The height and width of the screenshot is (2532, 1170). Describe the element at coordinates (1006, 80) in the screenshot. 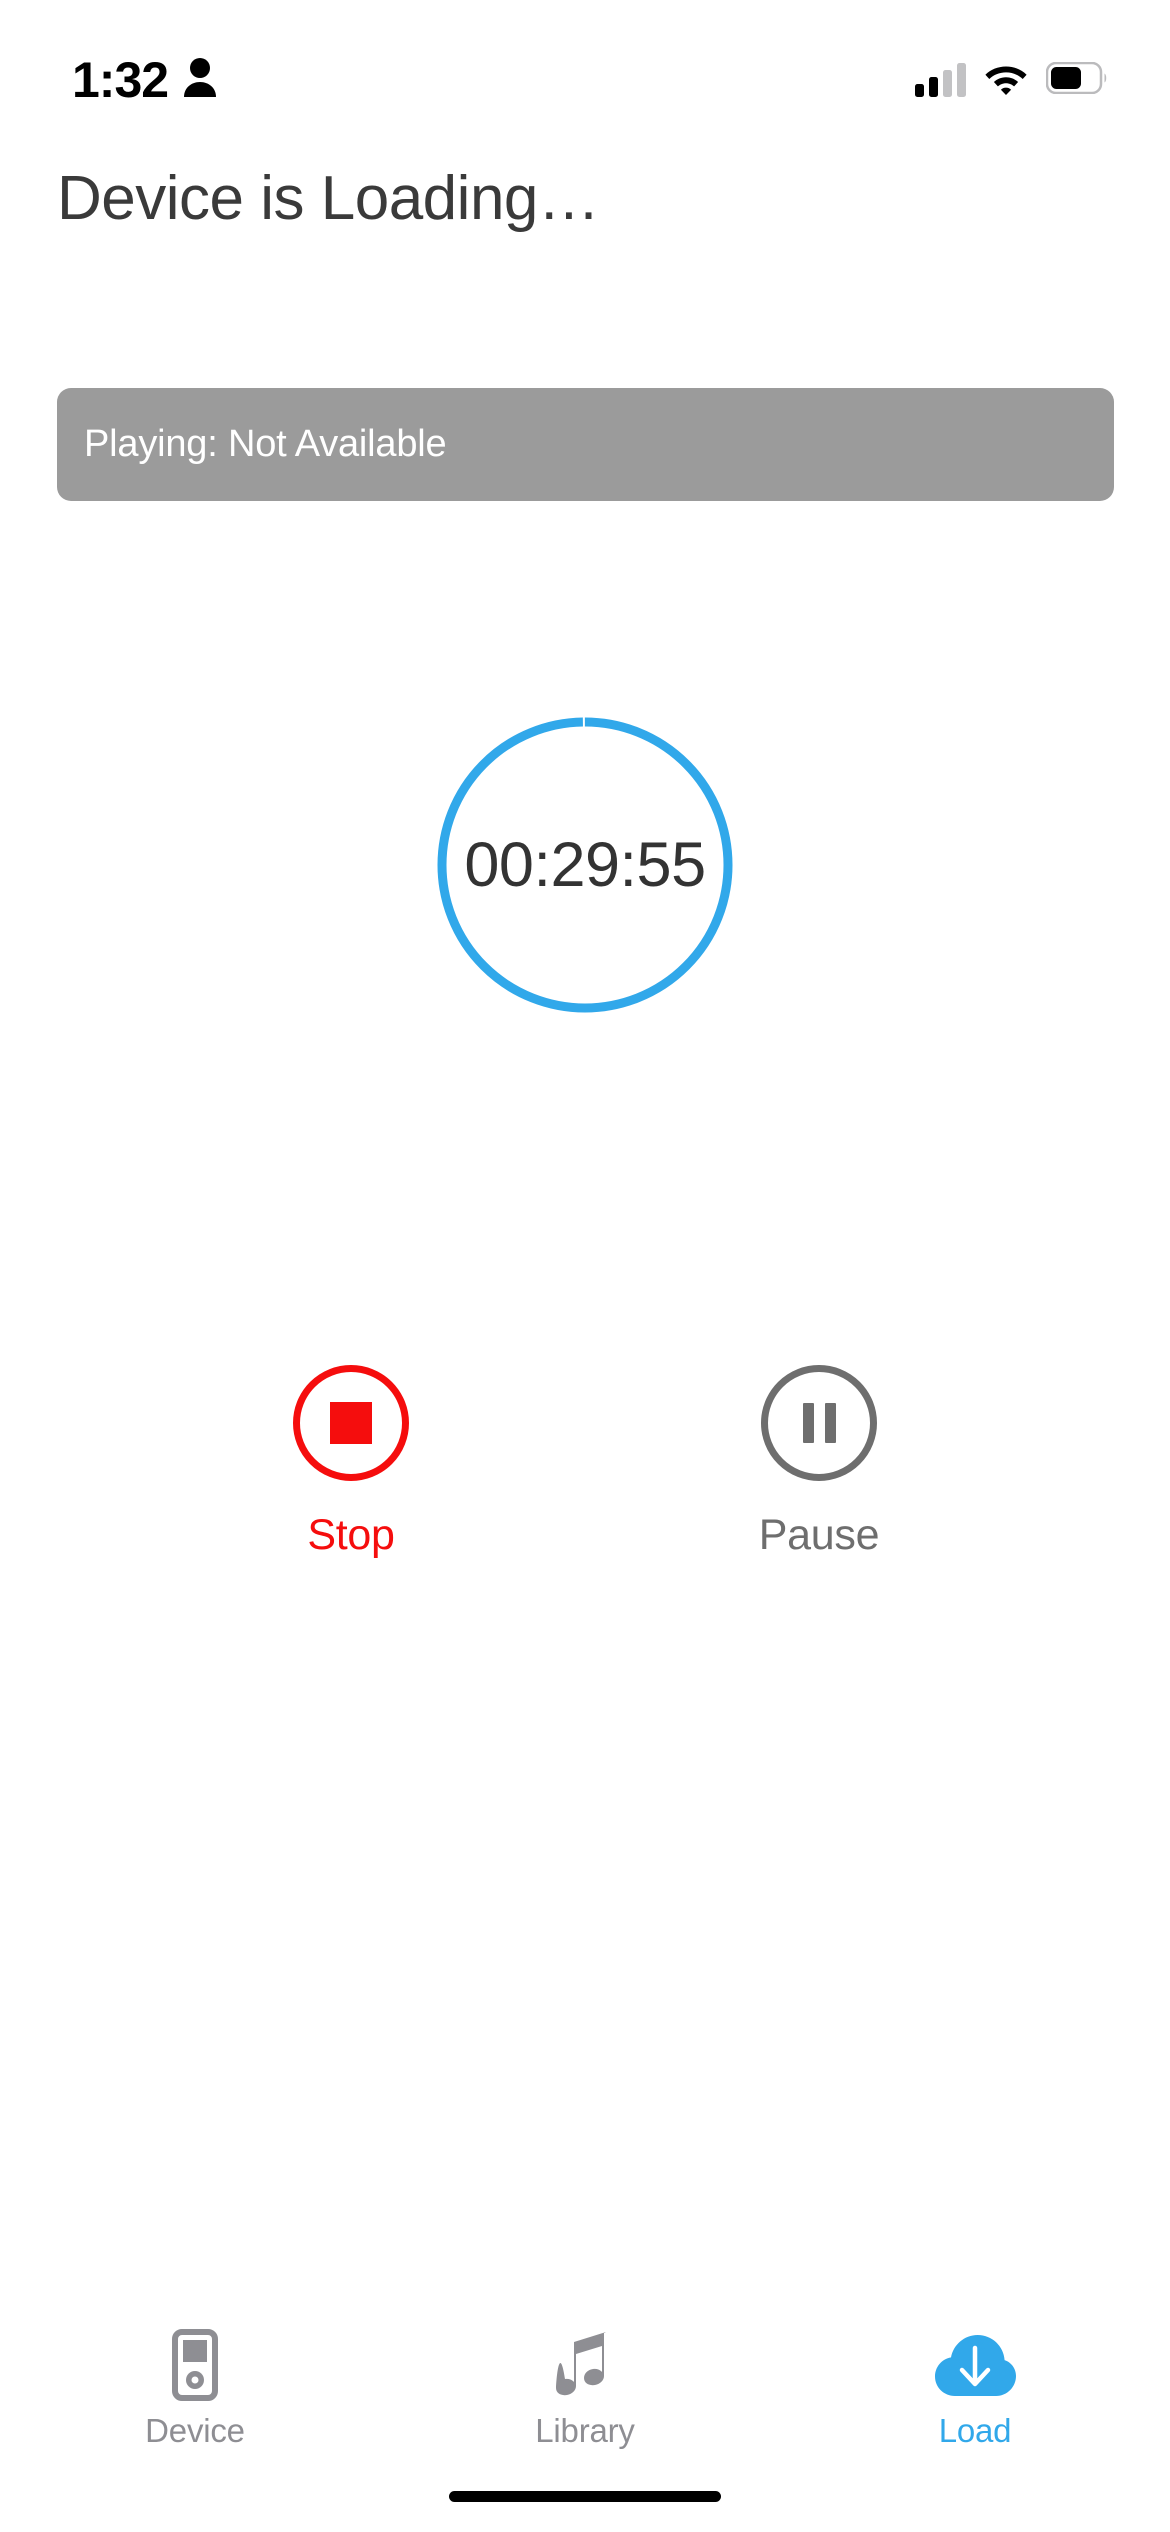

I see `wifi-icon` at that location.